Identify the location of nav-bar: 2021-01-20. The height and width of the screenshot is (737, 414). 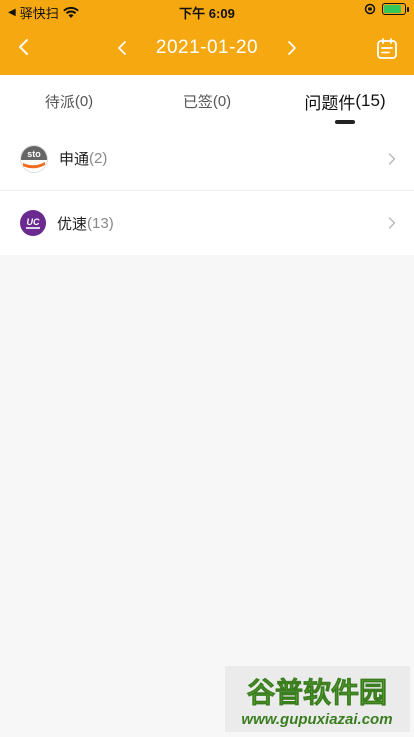
(207, 48).